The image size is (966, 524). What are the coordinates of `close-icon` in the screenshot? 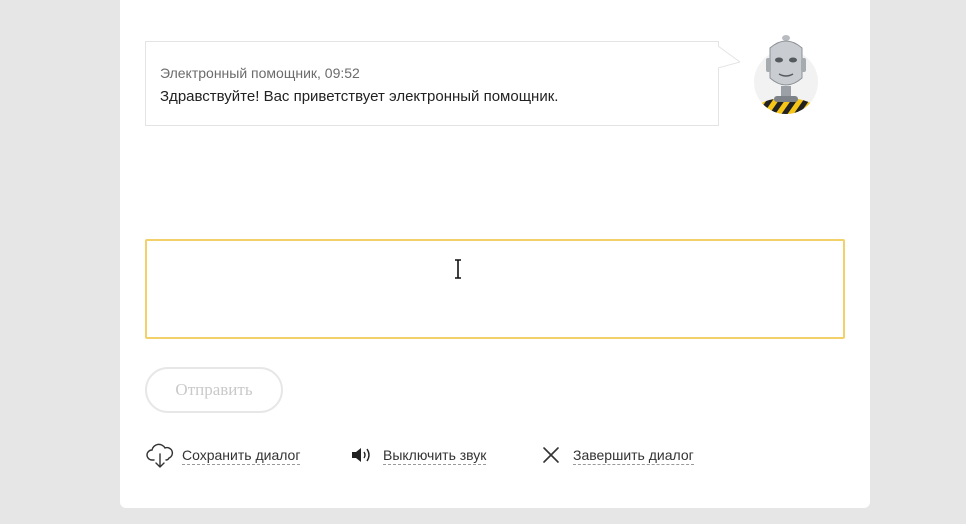 It's located at (551, 455).